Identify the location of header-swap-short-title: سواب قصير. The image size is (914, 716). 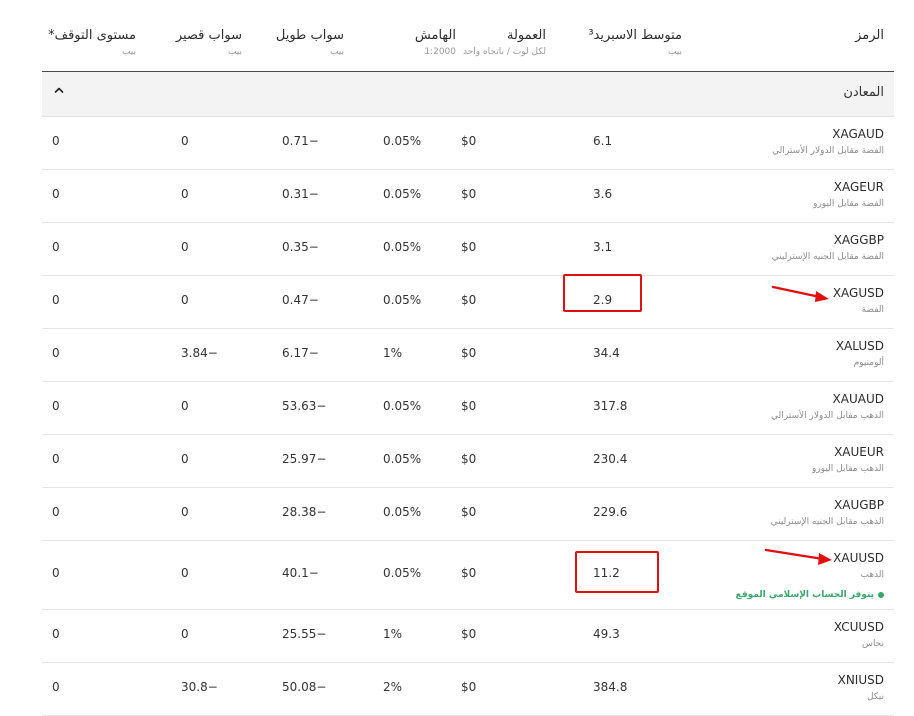
(208, 35).